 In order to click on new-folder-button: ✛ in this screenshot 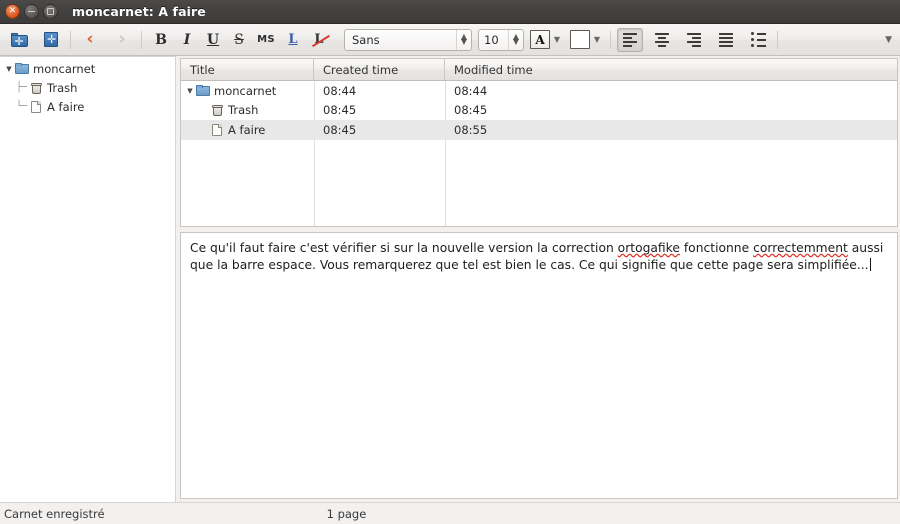, I will do `click(19, 40)`.